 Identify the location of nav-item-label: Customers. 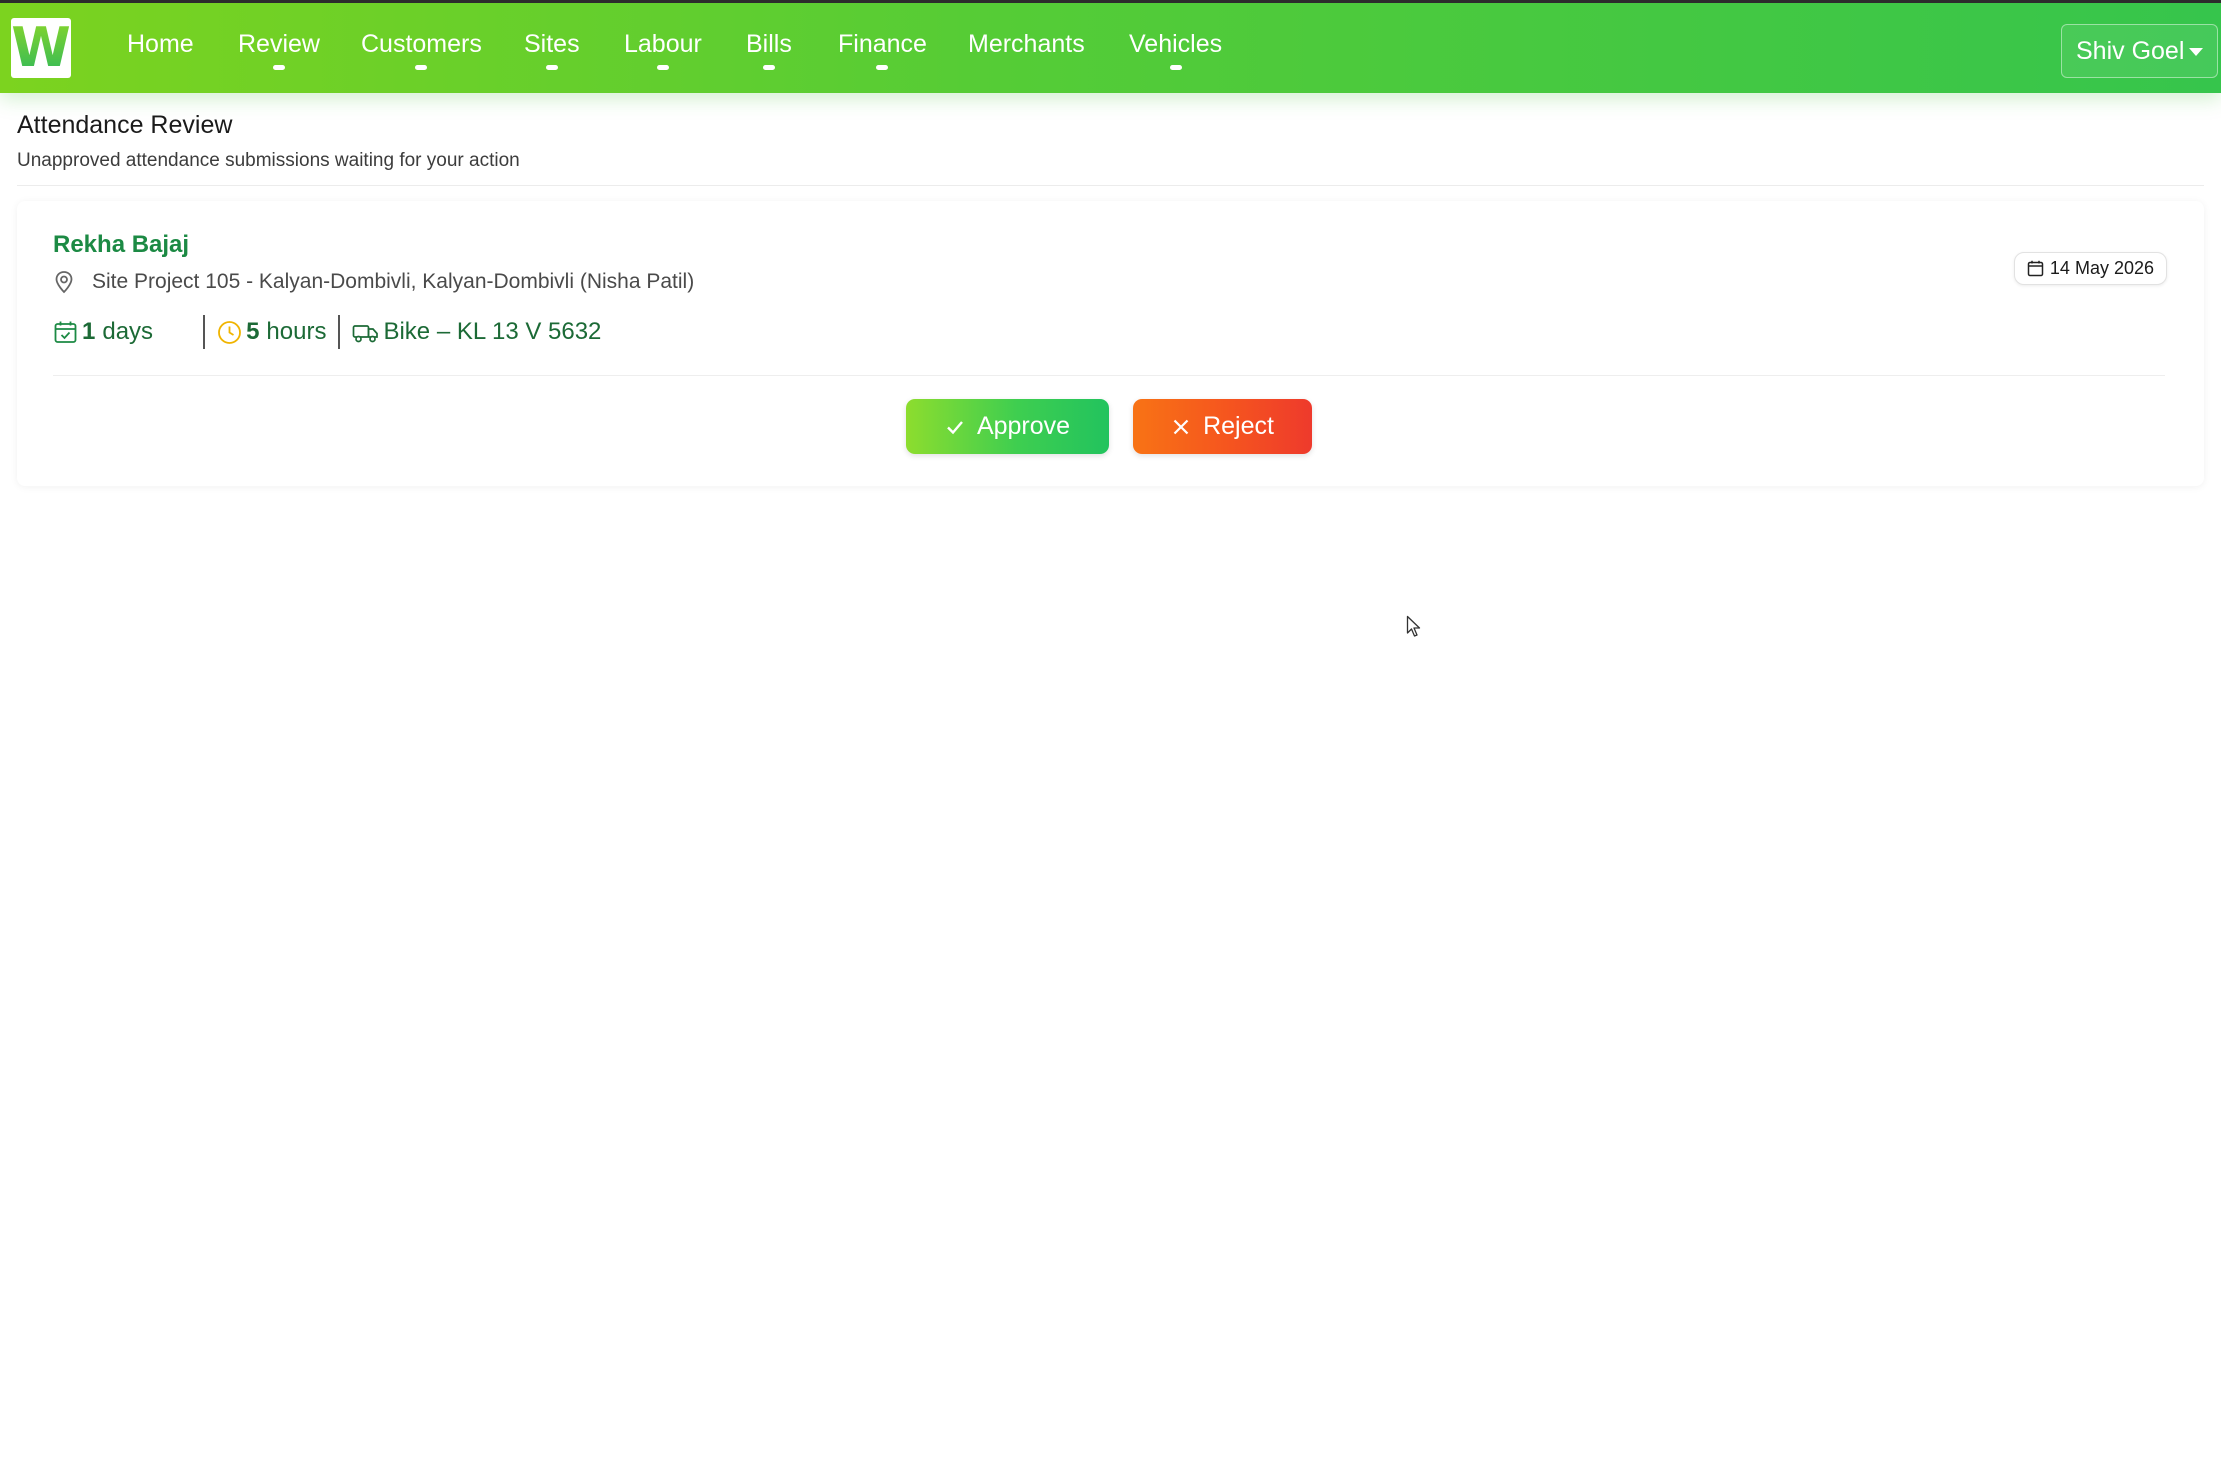
(421, 44).